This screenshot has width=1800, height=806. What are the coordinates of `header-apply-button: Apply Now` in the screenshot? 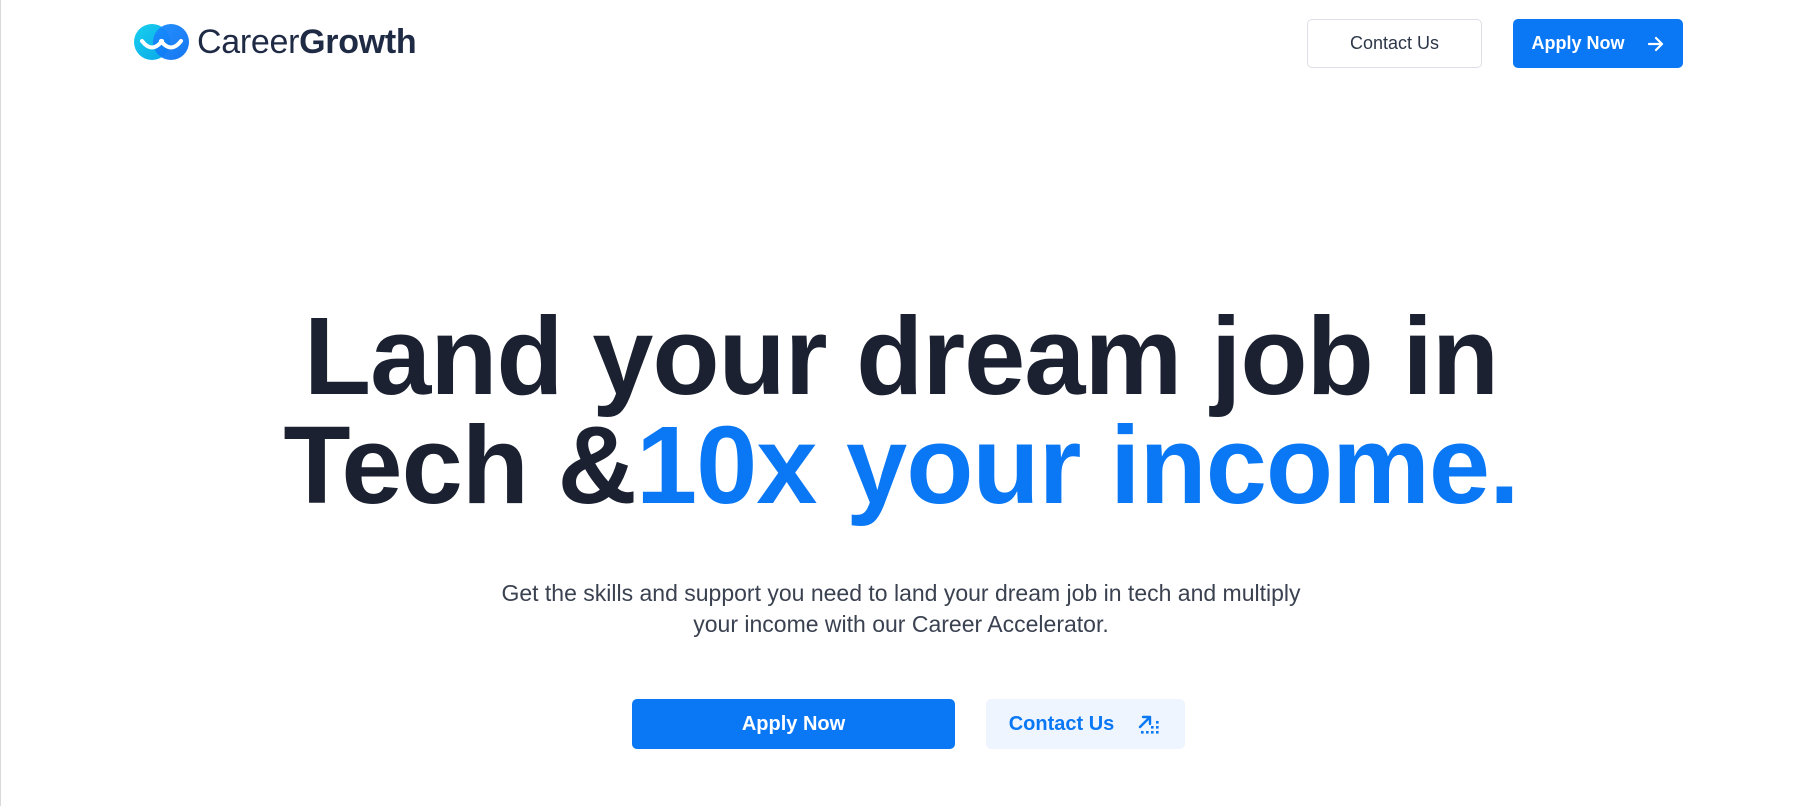 It's located at (1598, 43).